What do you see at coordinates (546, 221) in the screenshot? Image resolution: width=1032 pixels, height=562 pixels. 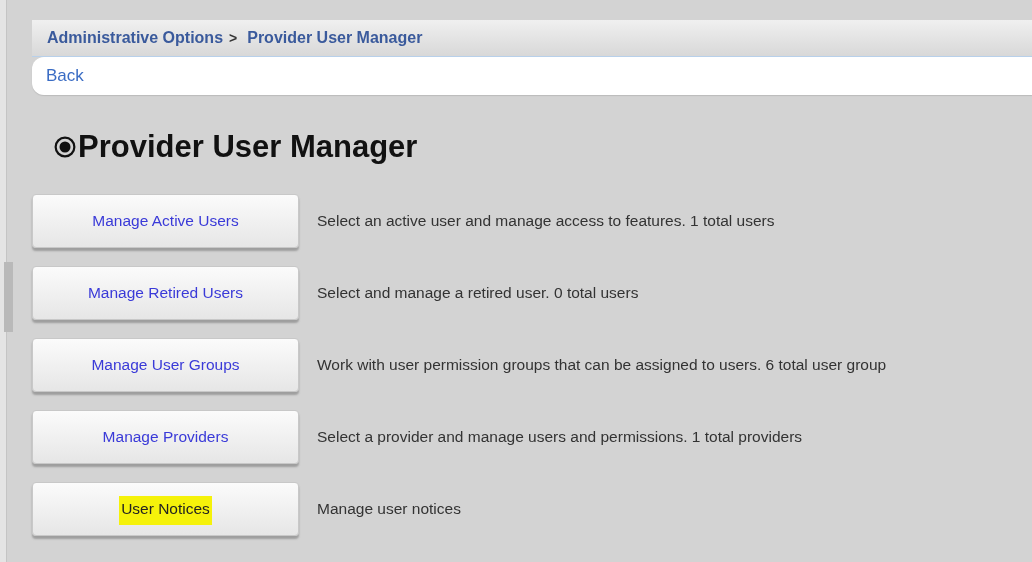 I see `option-description: Select an active user and manage access to features. 1 total users` at bounding box center [546, 221].